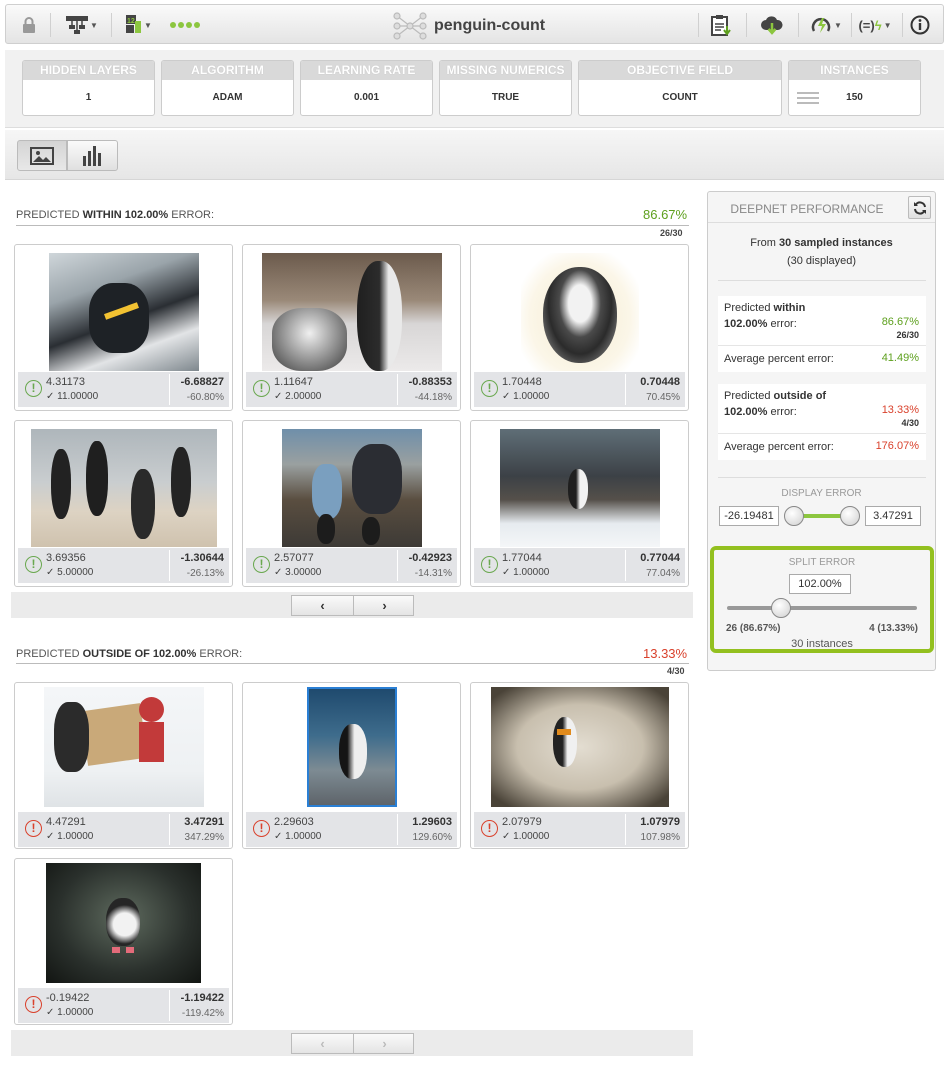 The height and width of the screenshot is (1068, 948). What do you see at coordinates (204, 822) in the screenshot?
I see `error-value: 3.47291` at bounding box center [204, 822].